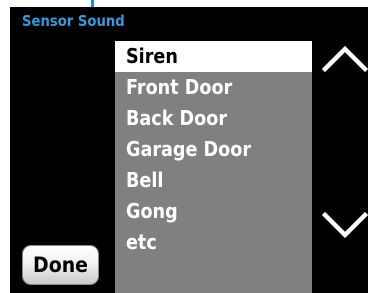 The image size is (375, 293). I want to click on done-button: Done, so click(60, 265).